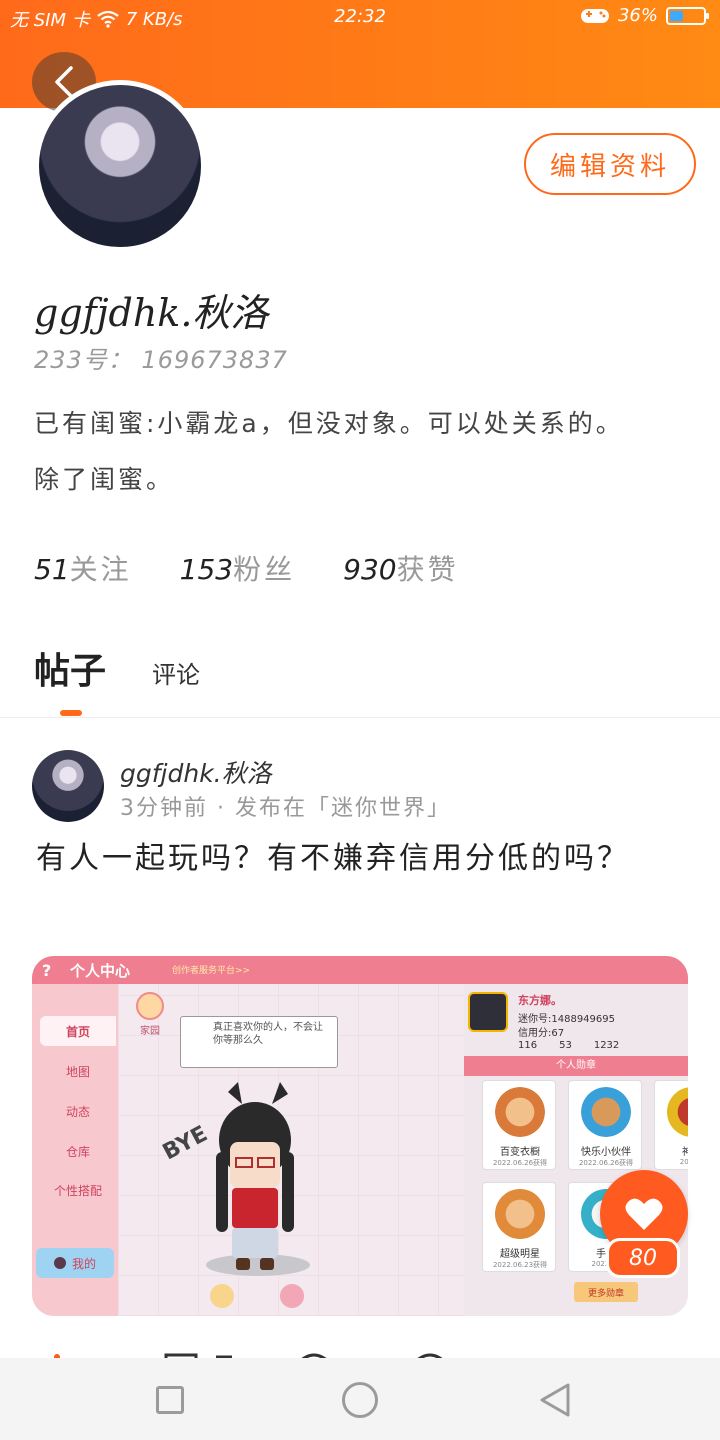 Image resolution: width=720 pixels, height=1440 pixels. Describe the element at coordinates (100, 971) in the screenshot. I see `game-title: 个人中心` at that location.